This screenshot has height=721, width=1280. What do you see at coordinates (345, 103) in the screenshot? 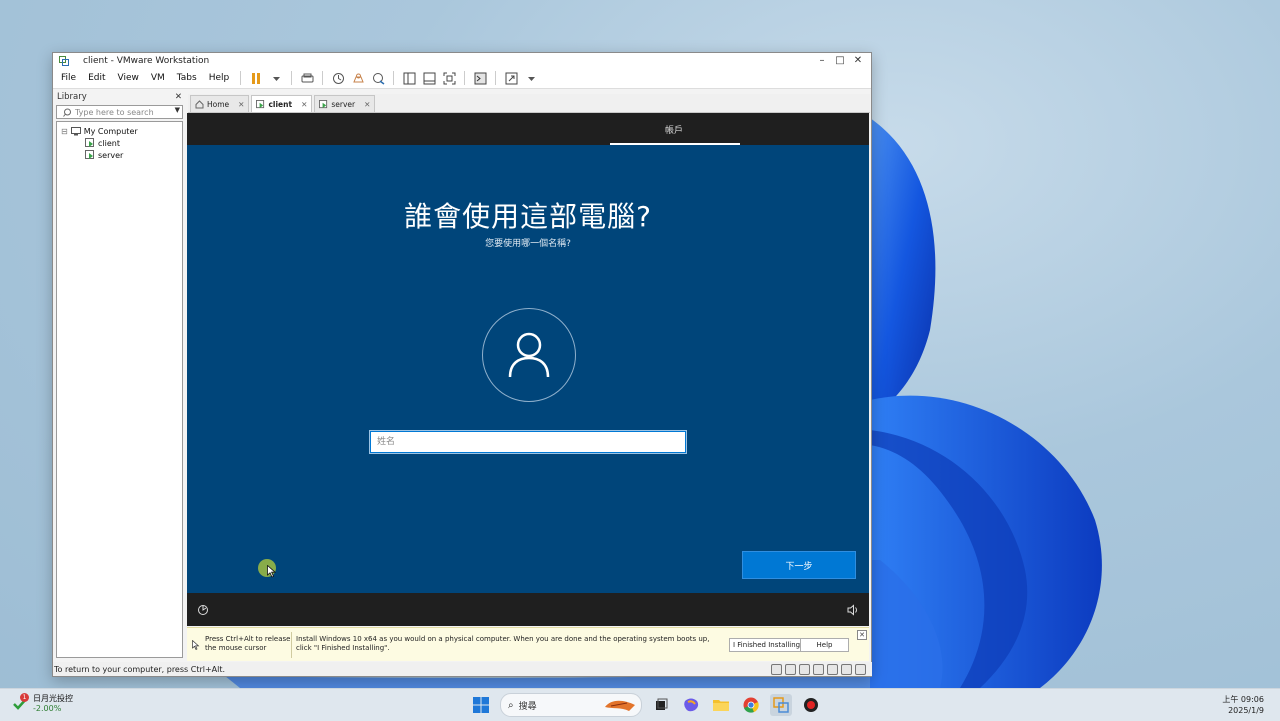
I see `tab-server: server ✕` at bounding box center [345, 103].